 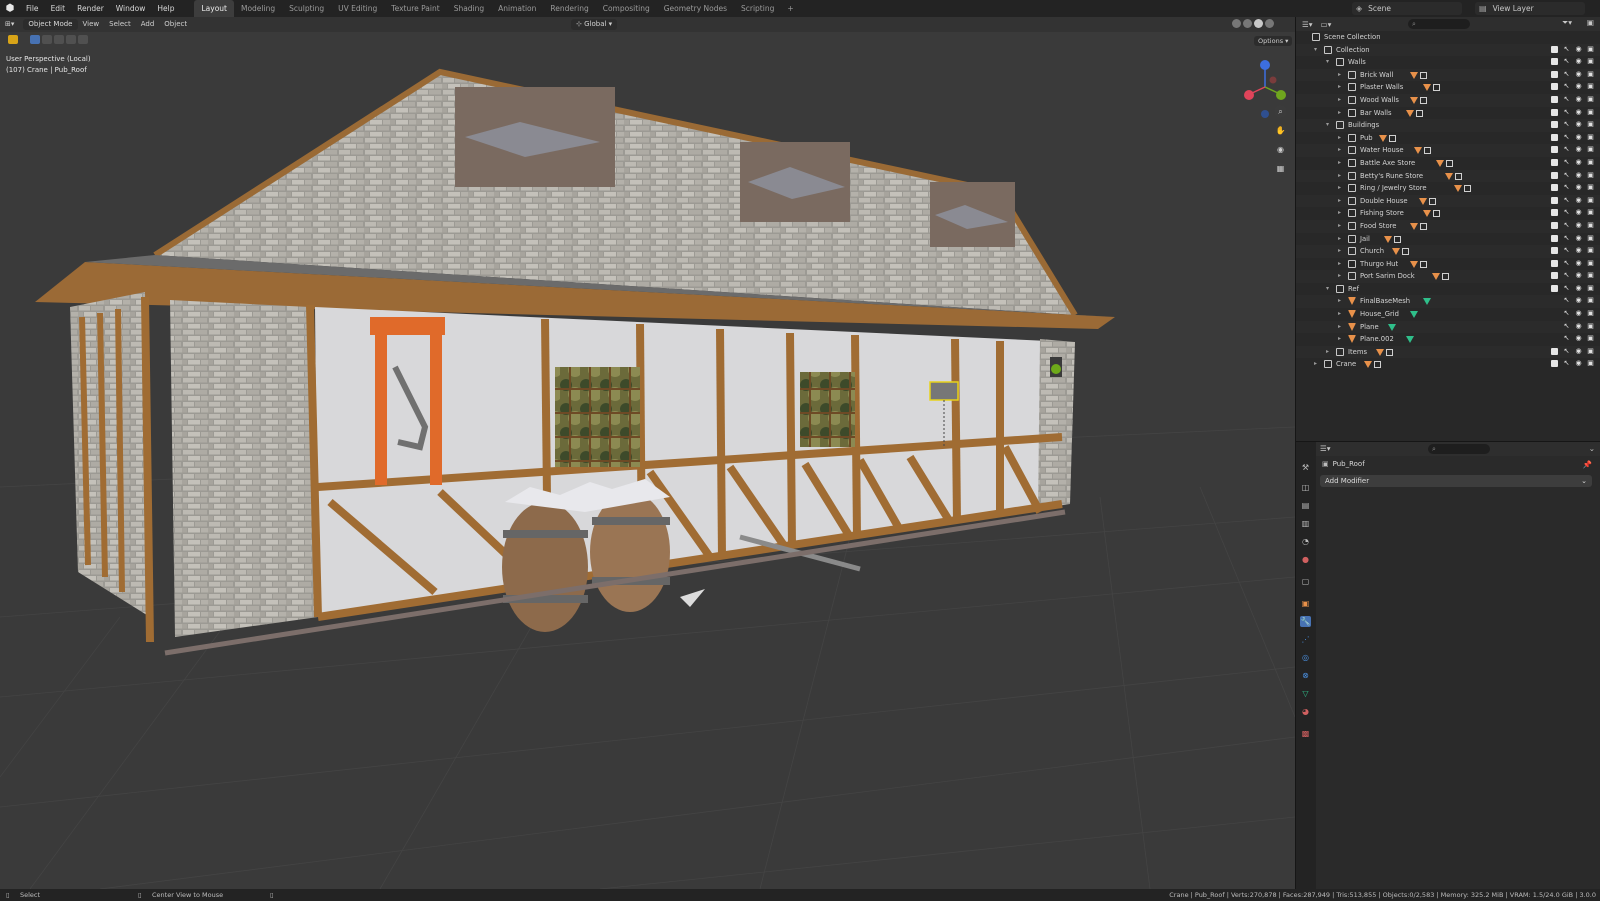 I want to click on select-box-icon, so click(x=35, y=39).